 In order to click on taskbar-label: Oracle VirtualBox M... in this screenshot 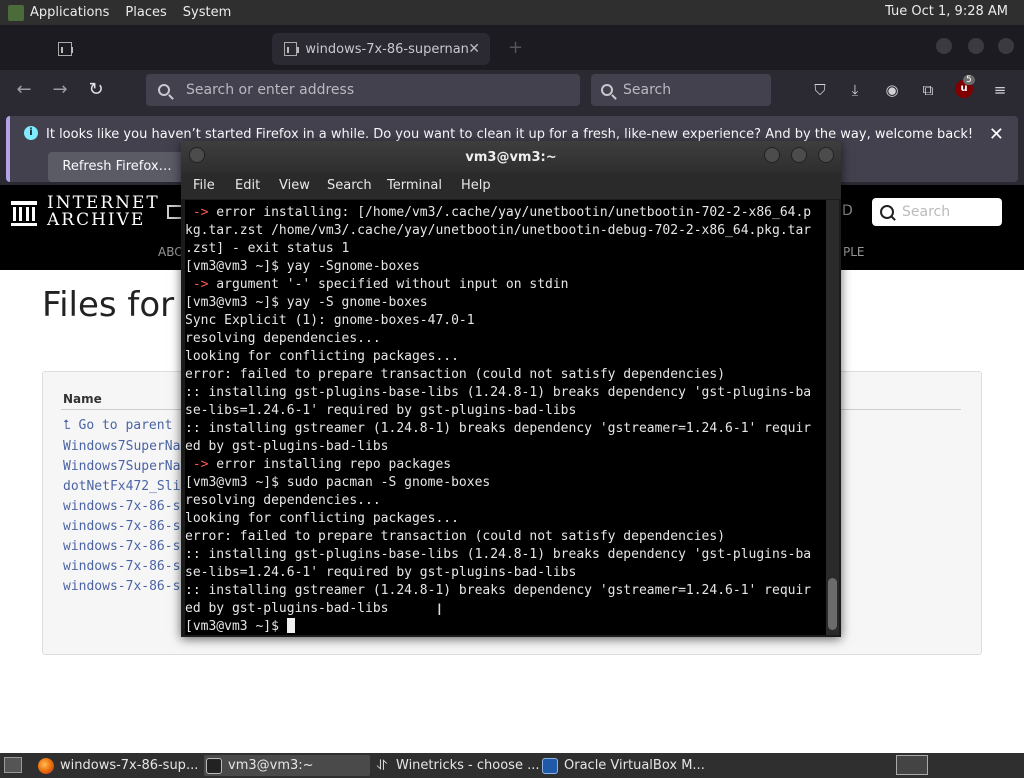, I will do `click(634, 765)`.